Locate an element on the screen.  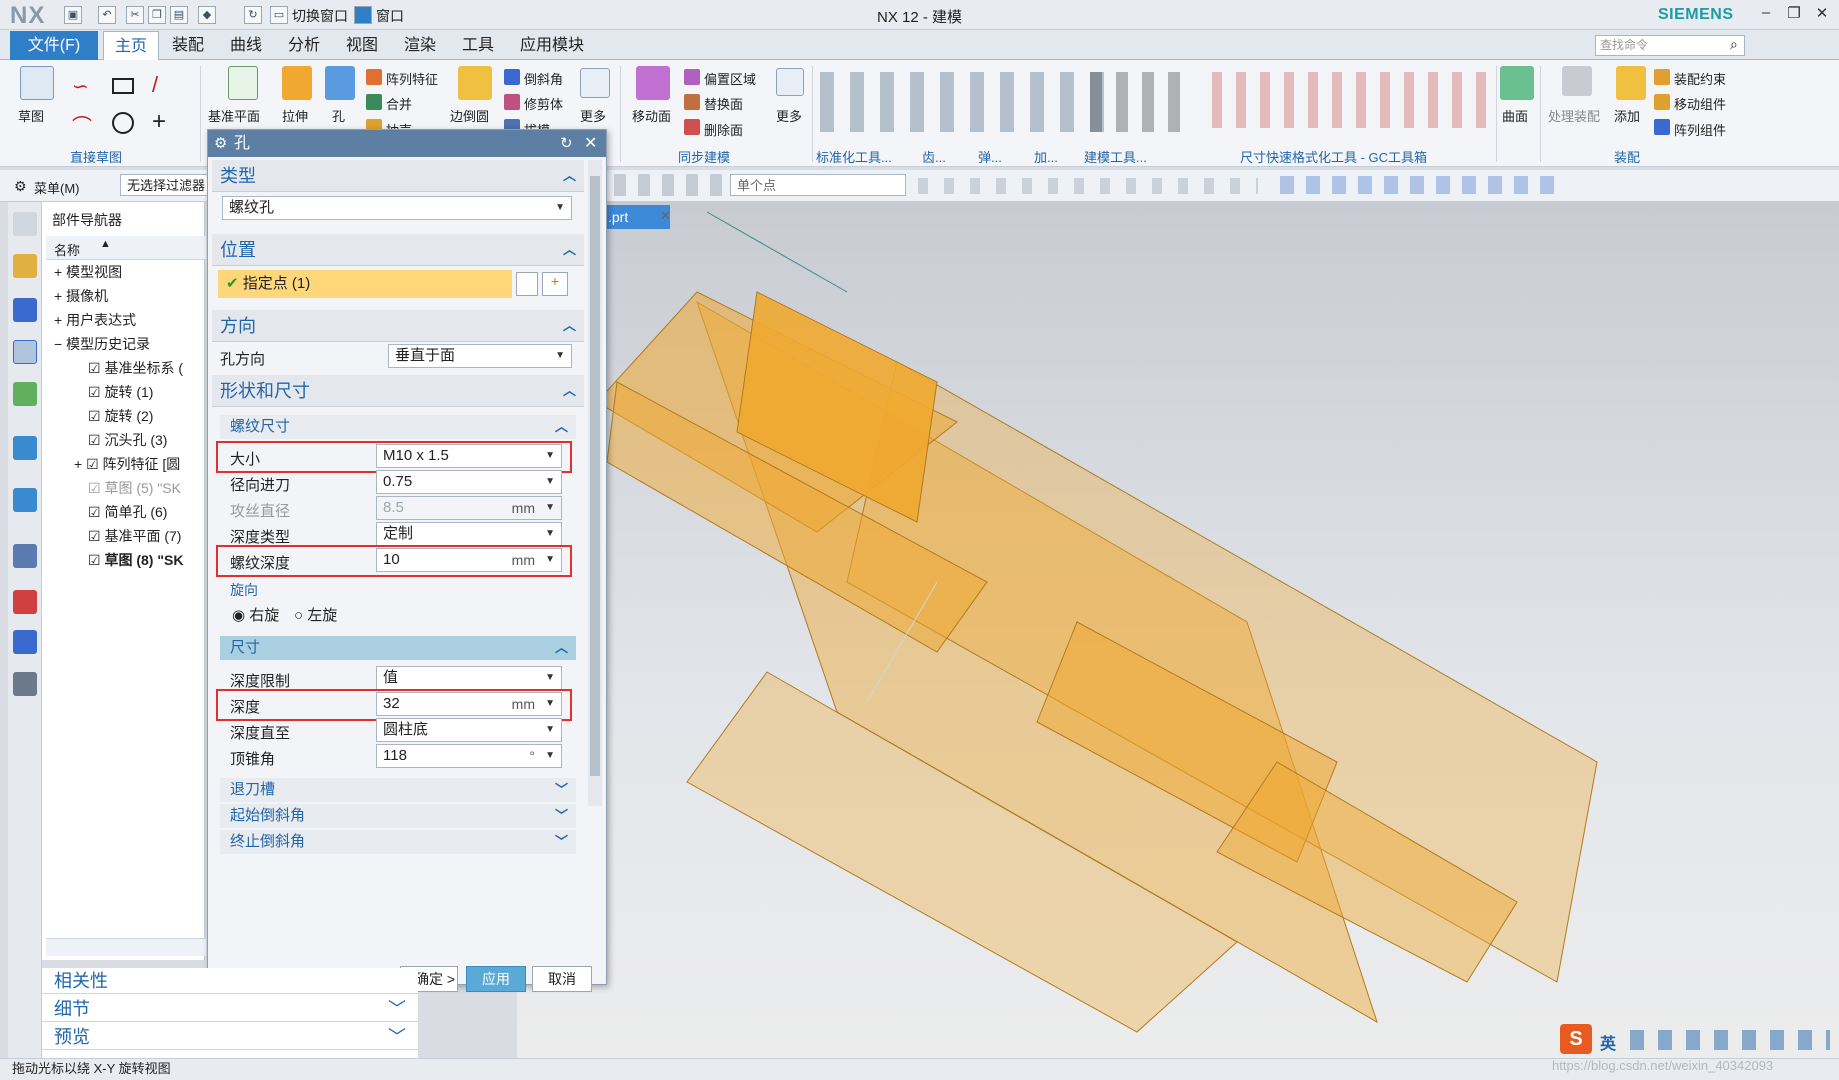
rectangle-icon is located at coordinates (123, 86).